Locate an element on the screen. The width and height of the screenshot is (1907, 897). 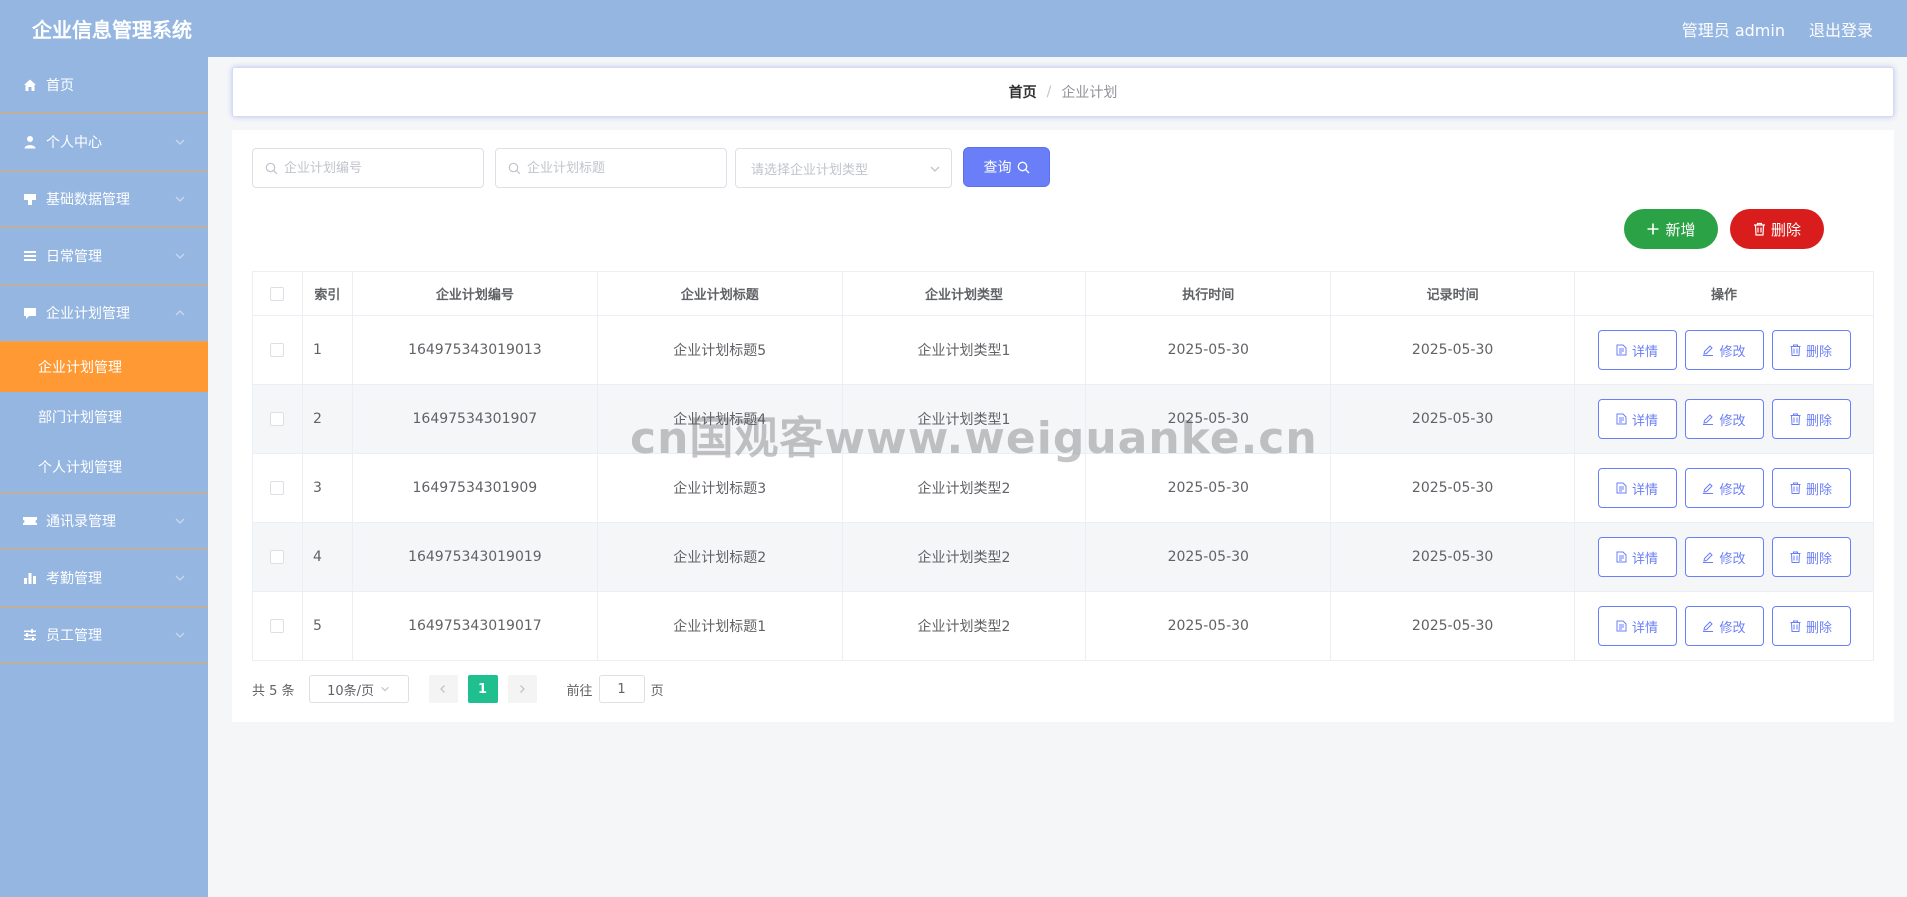
sidebar-item-label: 首页 is located at coordinates (60, 86).